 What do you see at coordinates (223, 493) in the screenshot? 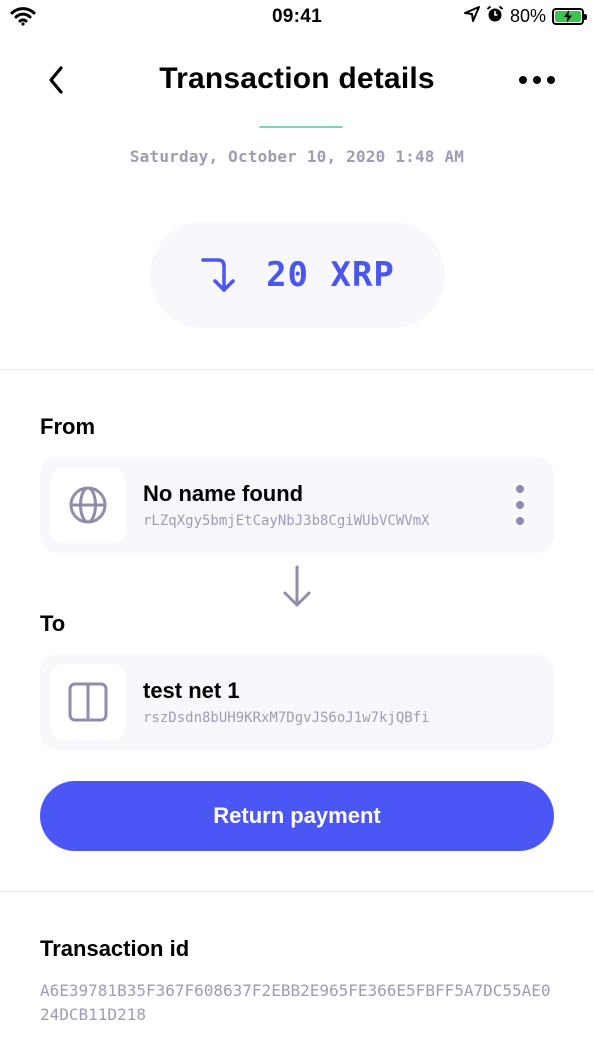
I see `from-account-name: No name found` at bounding box center [223, 493].